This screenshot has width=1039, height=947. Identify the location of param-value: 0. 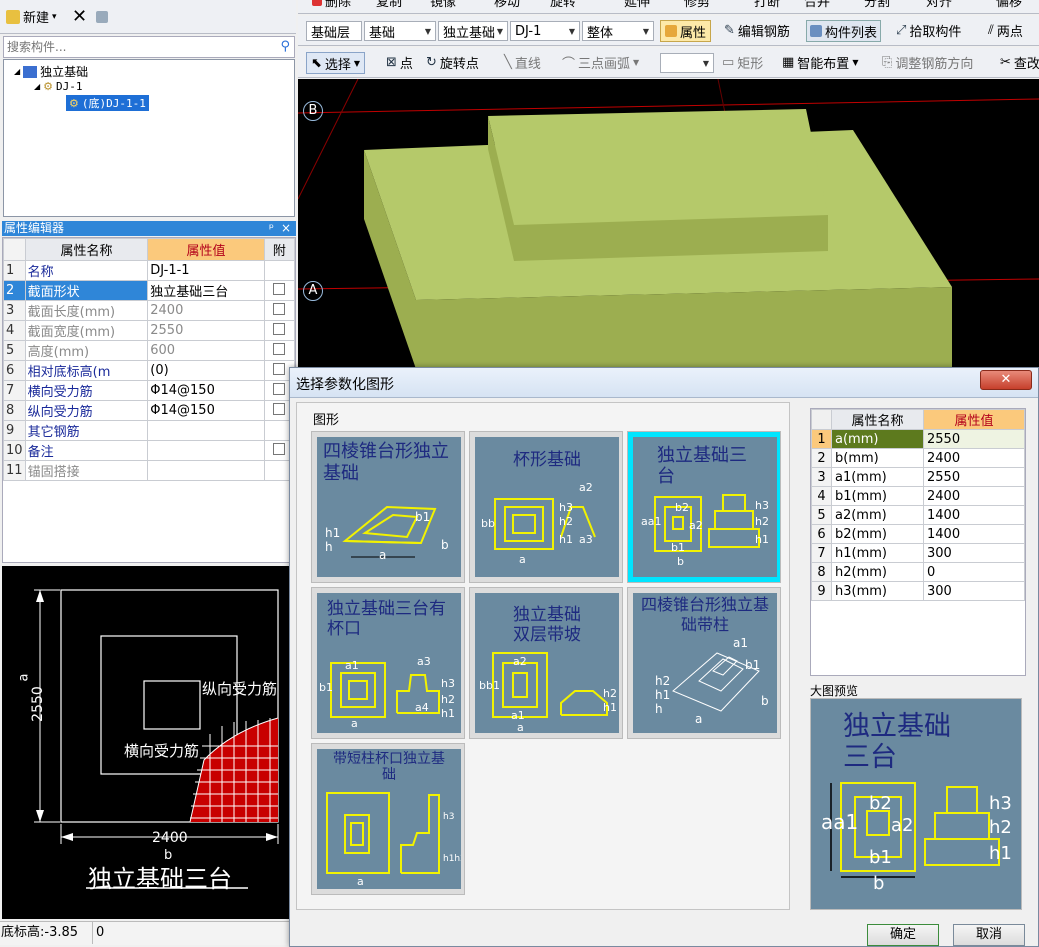
(974, 572).